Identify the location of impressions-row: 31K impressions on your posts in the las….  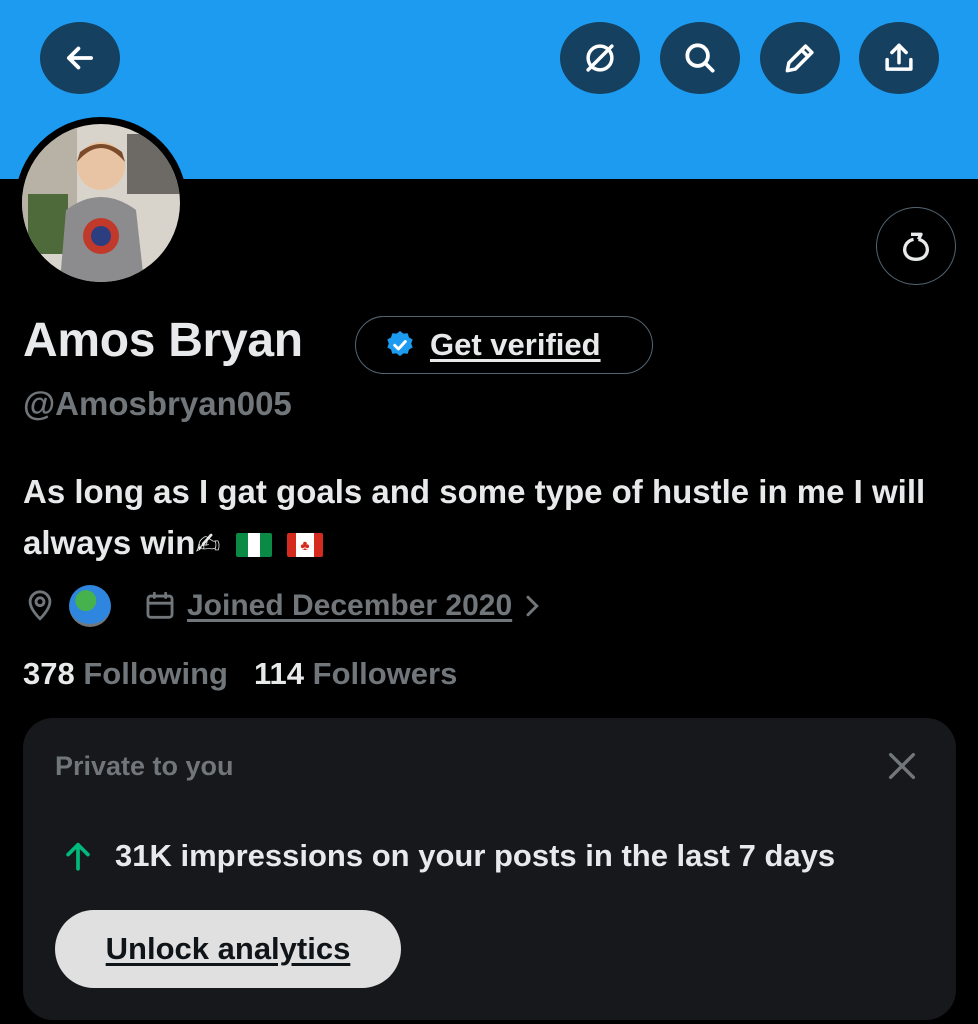
(448, 856).